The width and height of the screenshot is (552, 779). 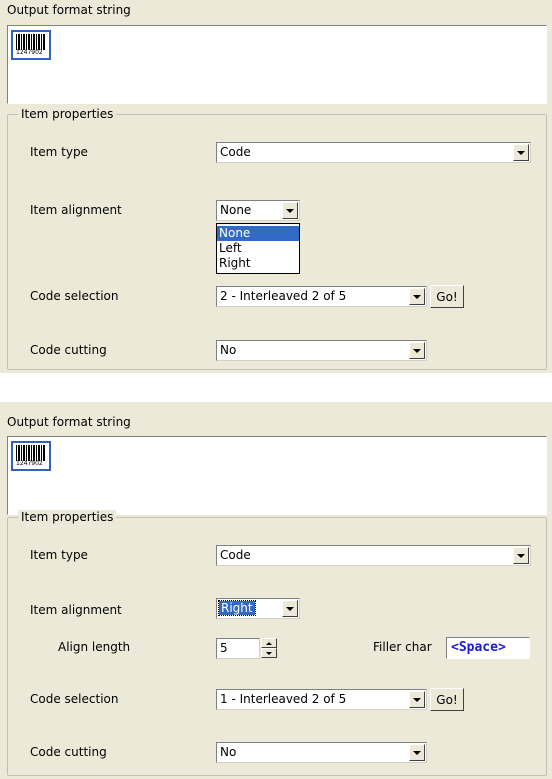 I want to click on alignment-option-none: None, so click(x=258, y=233).